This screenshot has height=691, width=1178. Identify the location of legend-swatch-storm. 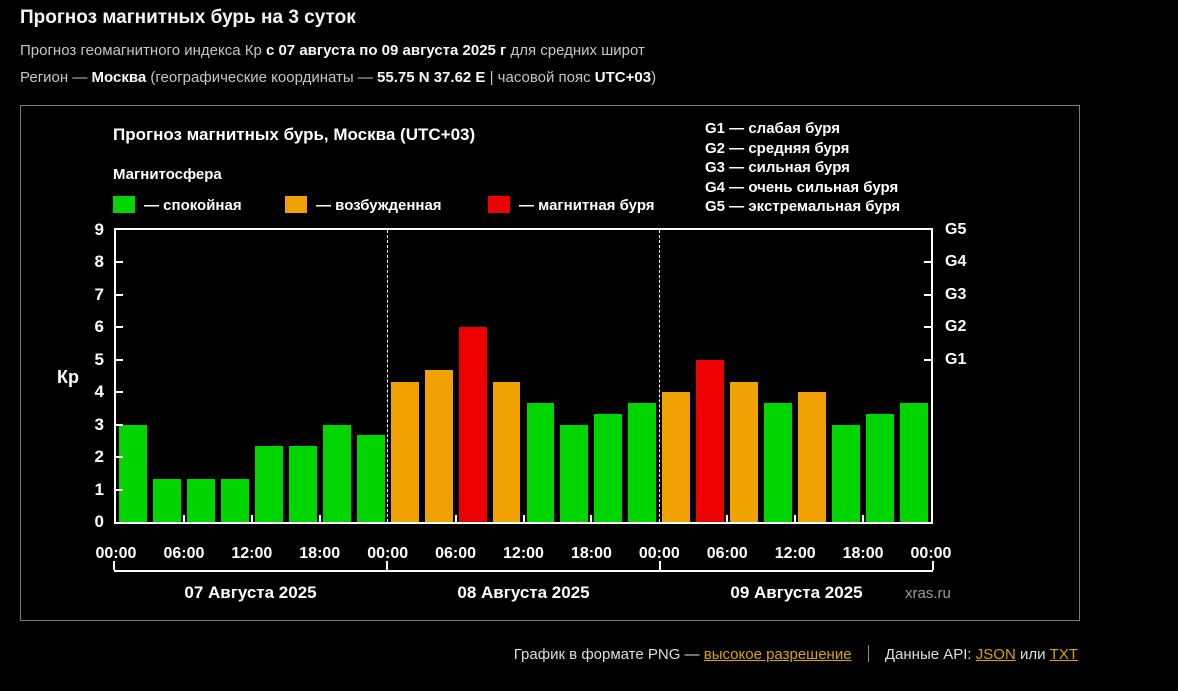
(499, 204).